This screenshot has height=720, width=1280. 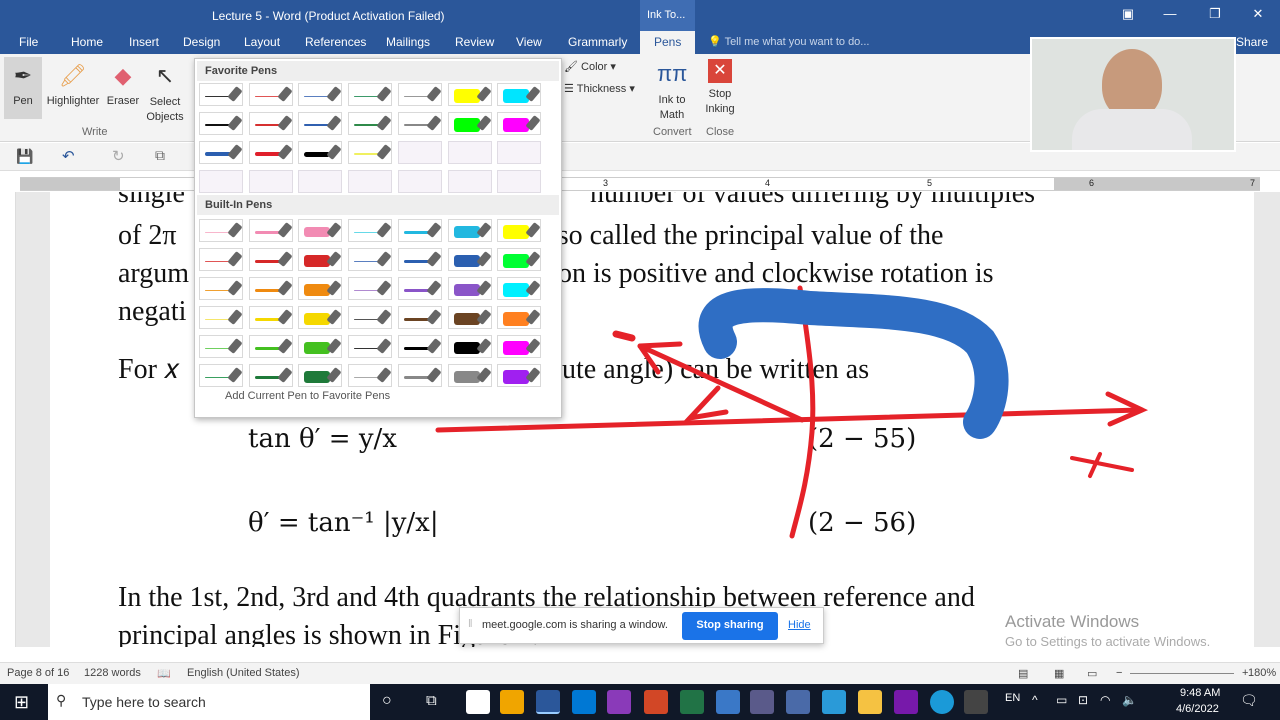 What do you see at coordinates (1128, 14) in the screenshot?
I see `ribbon-display-icon: ▣` at bounding box center [1128, 14].